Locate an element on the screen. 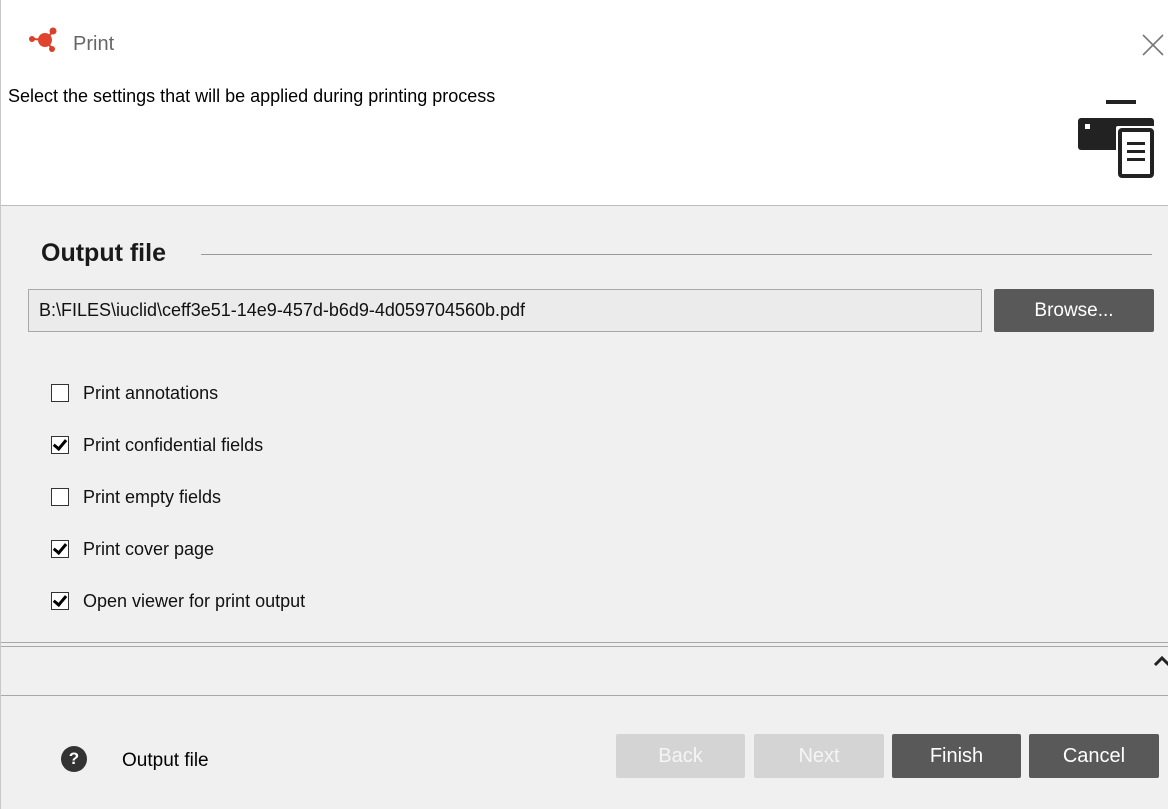 Image resolution: width=1168 pixels, height=809 pixels. checkbox-print-annotations: Print annotations is located at coordinates (134, 393).